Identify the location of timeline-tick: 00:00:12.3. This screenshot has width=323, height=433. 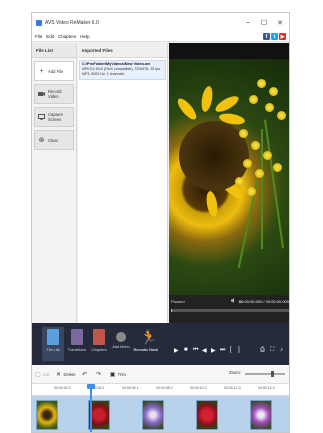
(232, 388).